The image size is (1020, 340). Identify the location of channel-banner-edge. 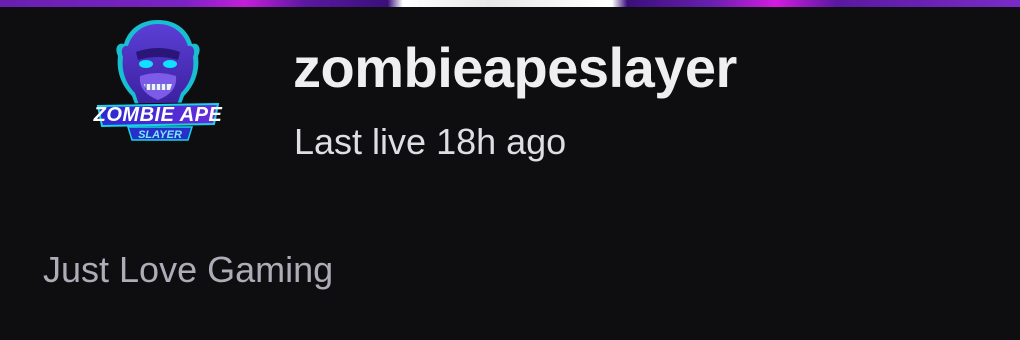
(510, 3).